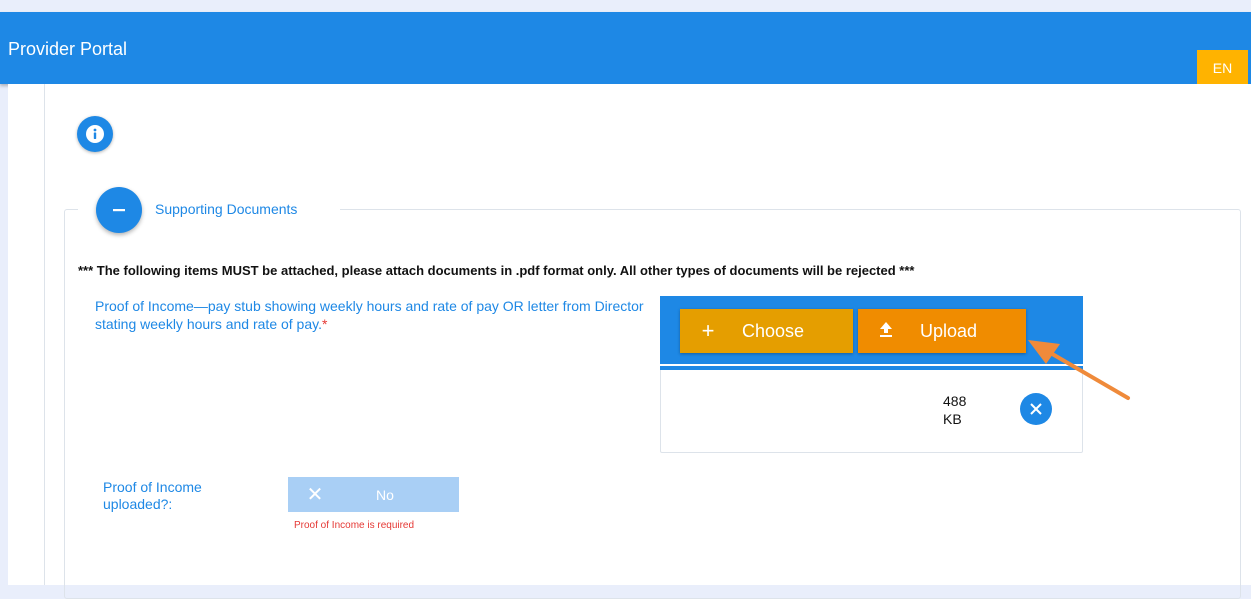 The width and height of the screenshot is (1251, 599). What do you see at coordinates (949, 330) in the screenshot?
I see `upload-button-label: Upload` at bounding box center [949, 330].